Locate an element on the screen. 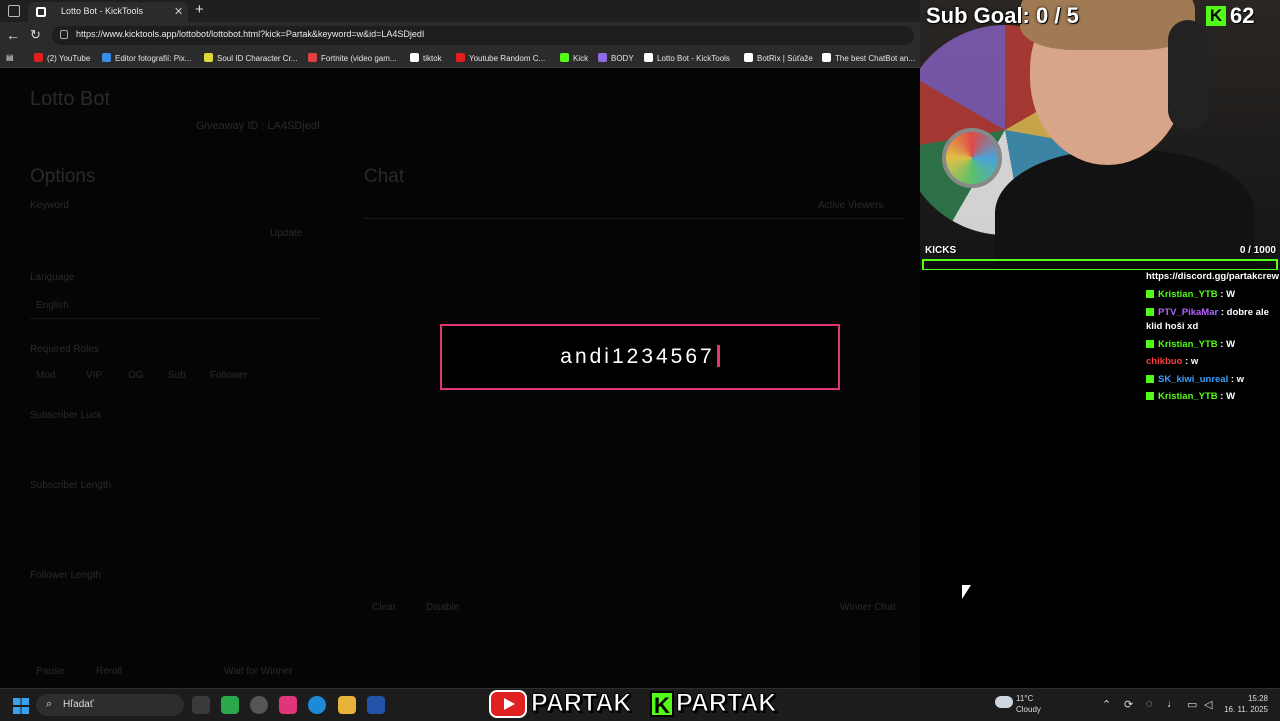 This screenshot has width=1280, height=721. bookmark-item: Kick is located at coordinates (574, 58).